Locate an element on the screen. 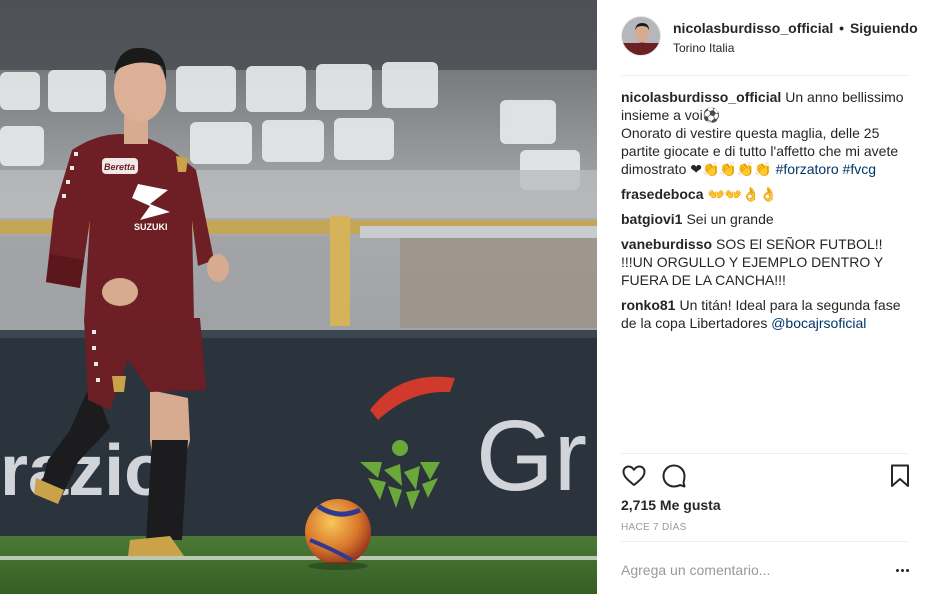 This screenshot has height=594, width=930. post-timestamp: Hace 7 días is located at coordinates (654, 527).